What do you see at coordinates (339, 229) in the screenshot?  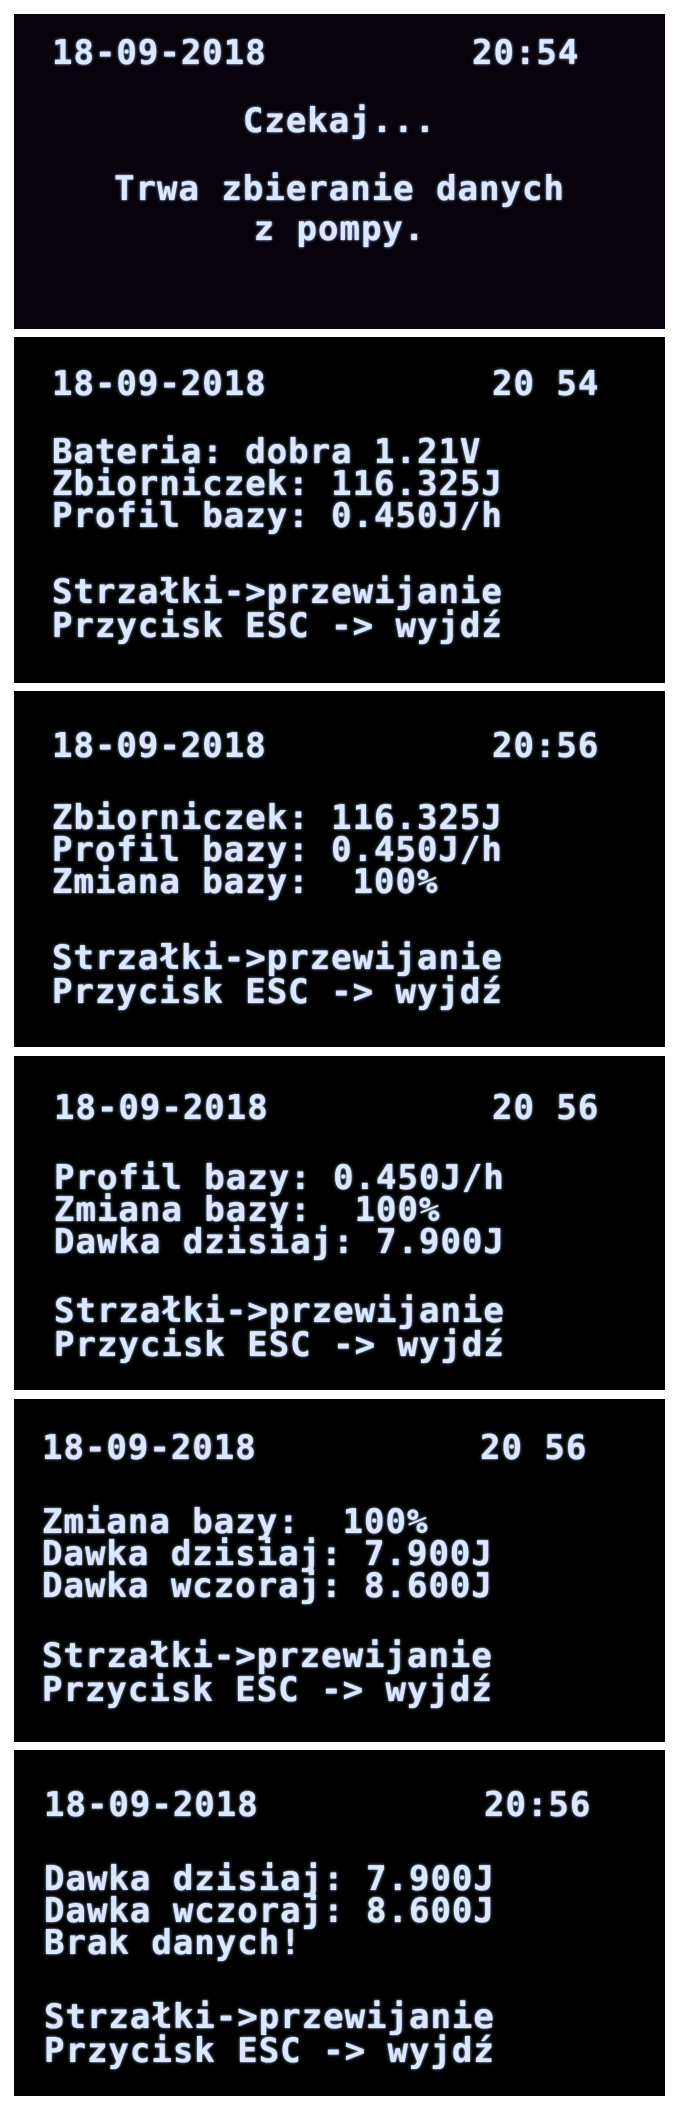 I see `waiting-message-continued: z pompy.` at bounding box center [339, 229].